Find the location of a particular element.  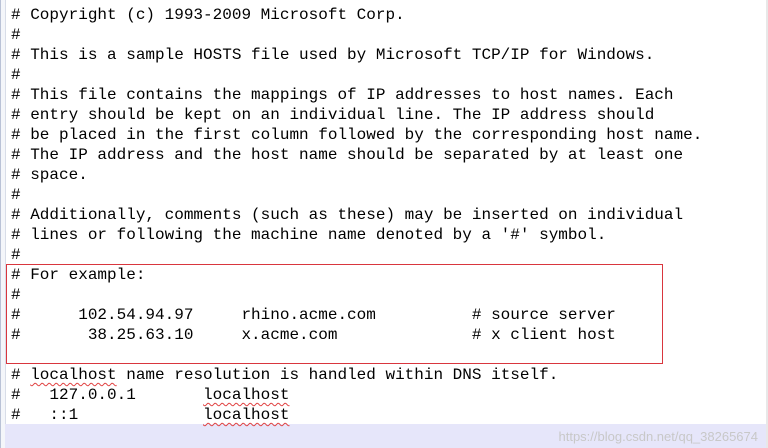

editor-line: # 127.0.0.1 localhost is located at coordinates (150, 395).